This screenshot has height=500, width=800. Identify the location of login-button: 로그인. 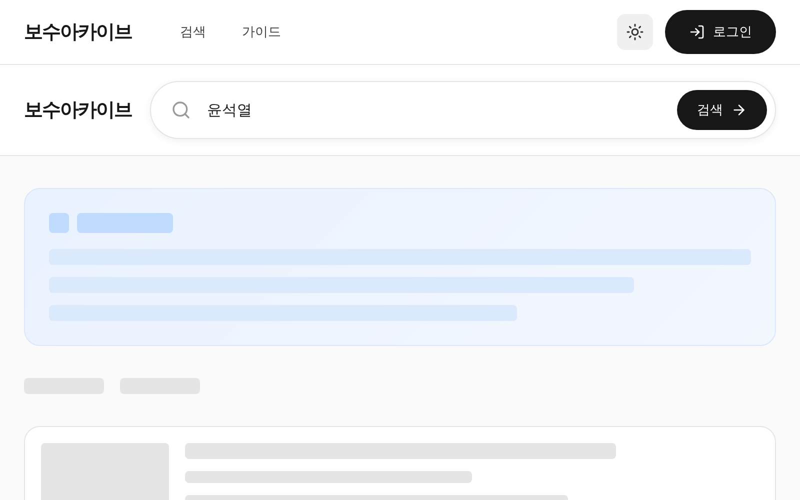
(720, 32).